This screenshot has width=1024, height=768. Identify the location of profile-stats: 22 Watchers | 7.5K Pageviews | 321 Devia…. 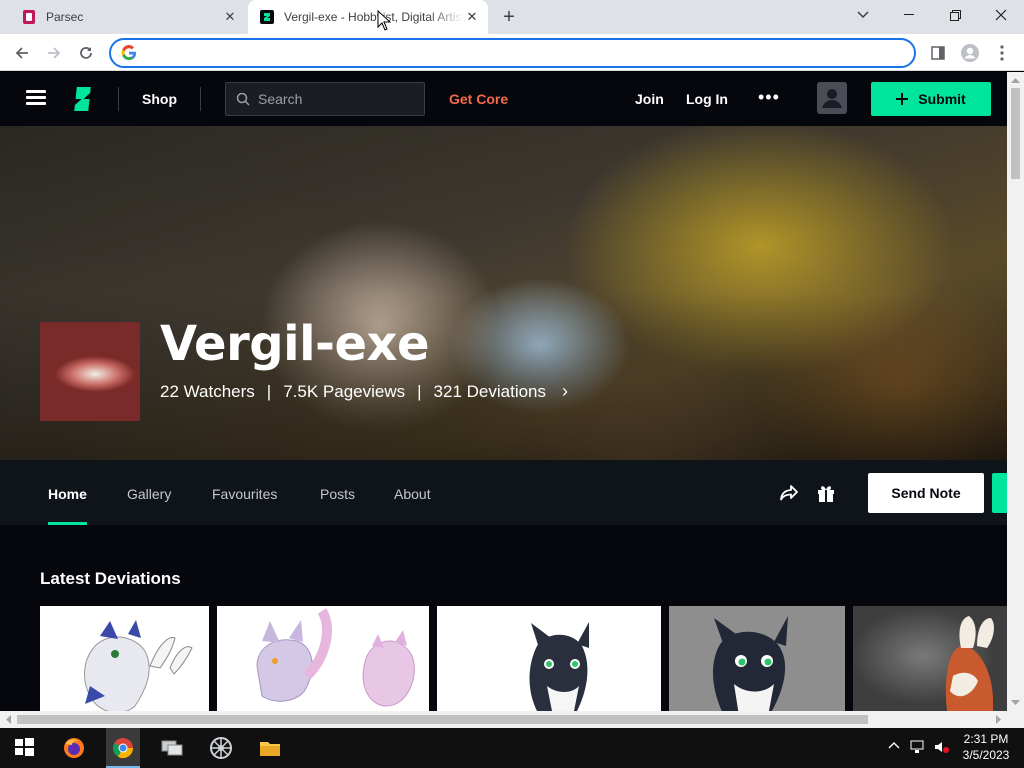
(364, 391).